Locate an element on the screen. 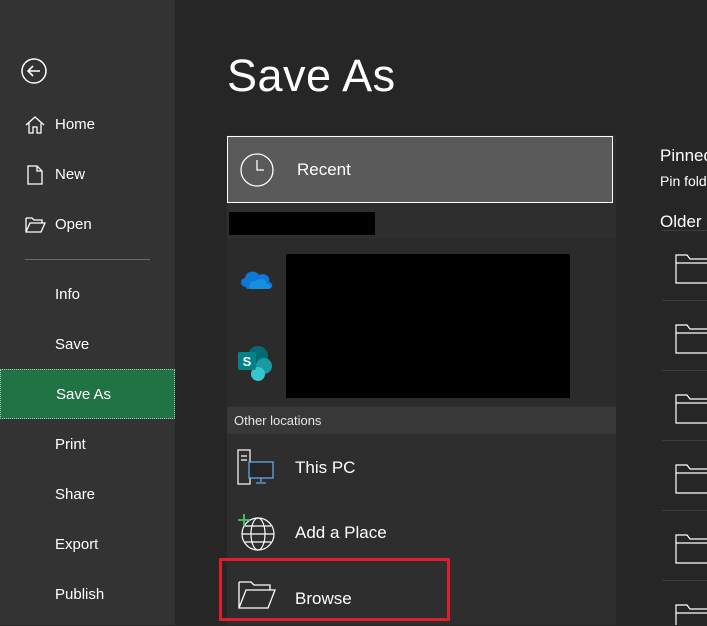 The width and height of the screenshot is (707, 626). sidebar-item-home: Home is located at coordinates (87, 125).